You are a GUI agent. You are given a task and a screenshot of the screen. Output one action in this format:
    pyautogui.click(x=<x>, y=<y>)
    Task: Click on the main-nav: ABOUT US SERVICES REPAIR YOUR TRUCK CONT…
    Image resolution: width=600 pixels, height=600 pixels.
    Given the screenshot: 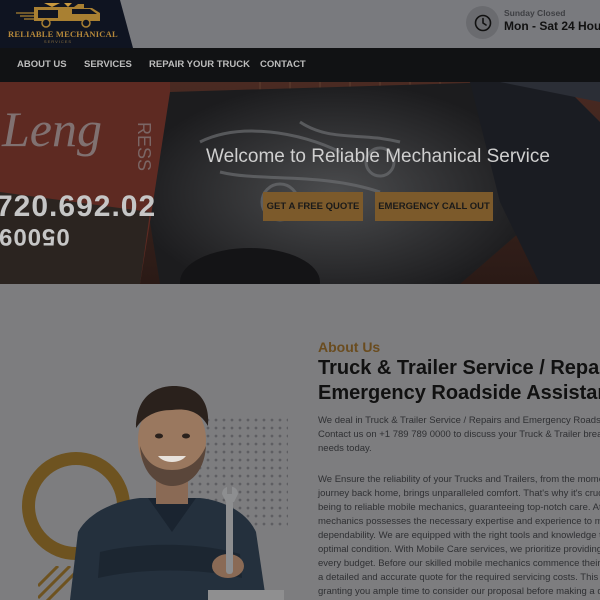 What is the action you would take?
    pyautogui.click(x=300, y=65)
    